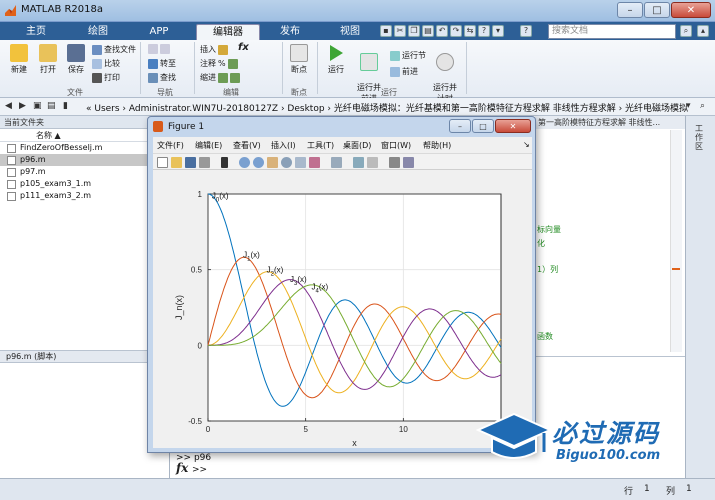  What do you see at coordinates (224, 162) in the screenshot?
I see `pointer-icon` at bounding box center [224, 162].